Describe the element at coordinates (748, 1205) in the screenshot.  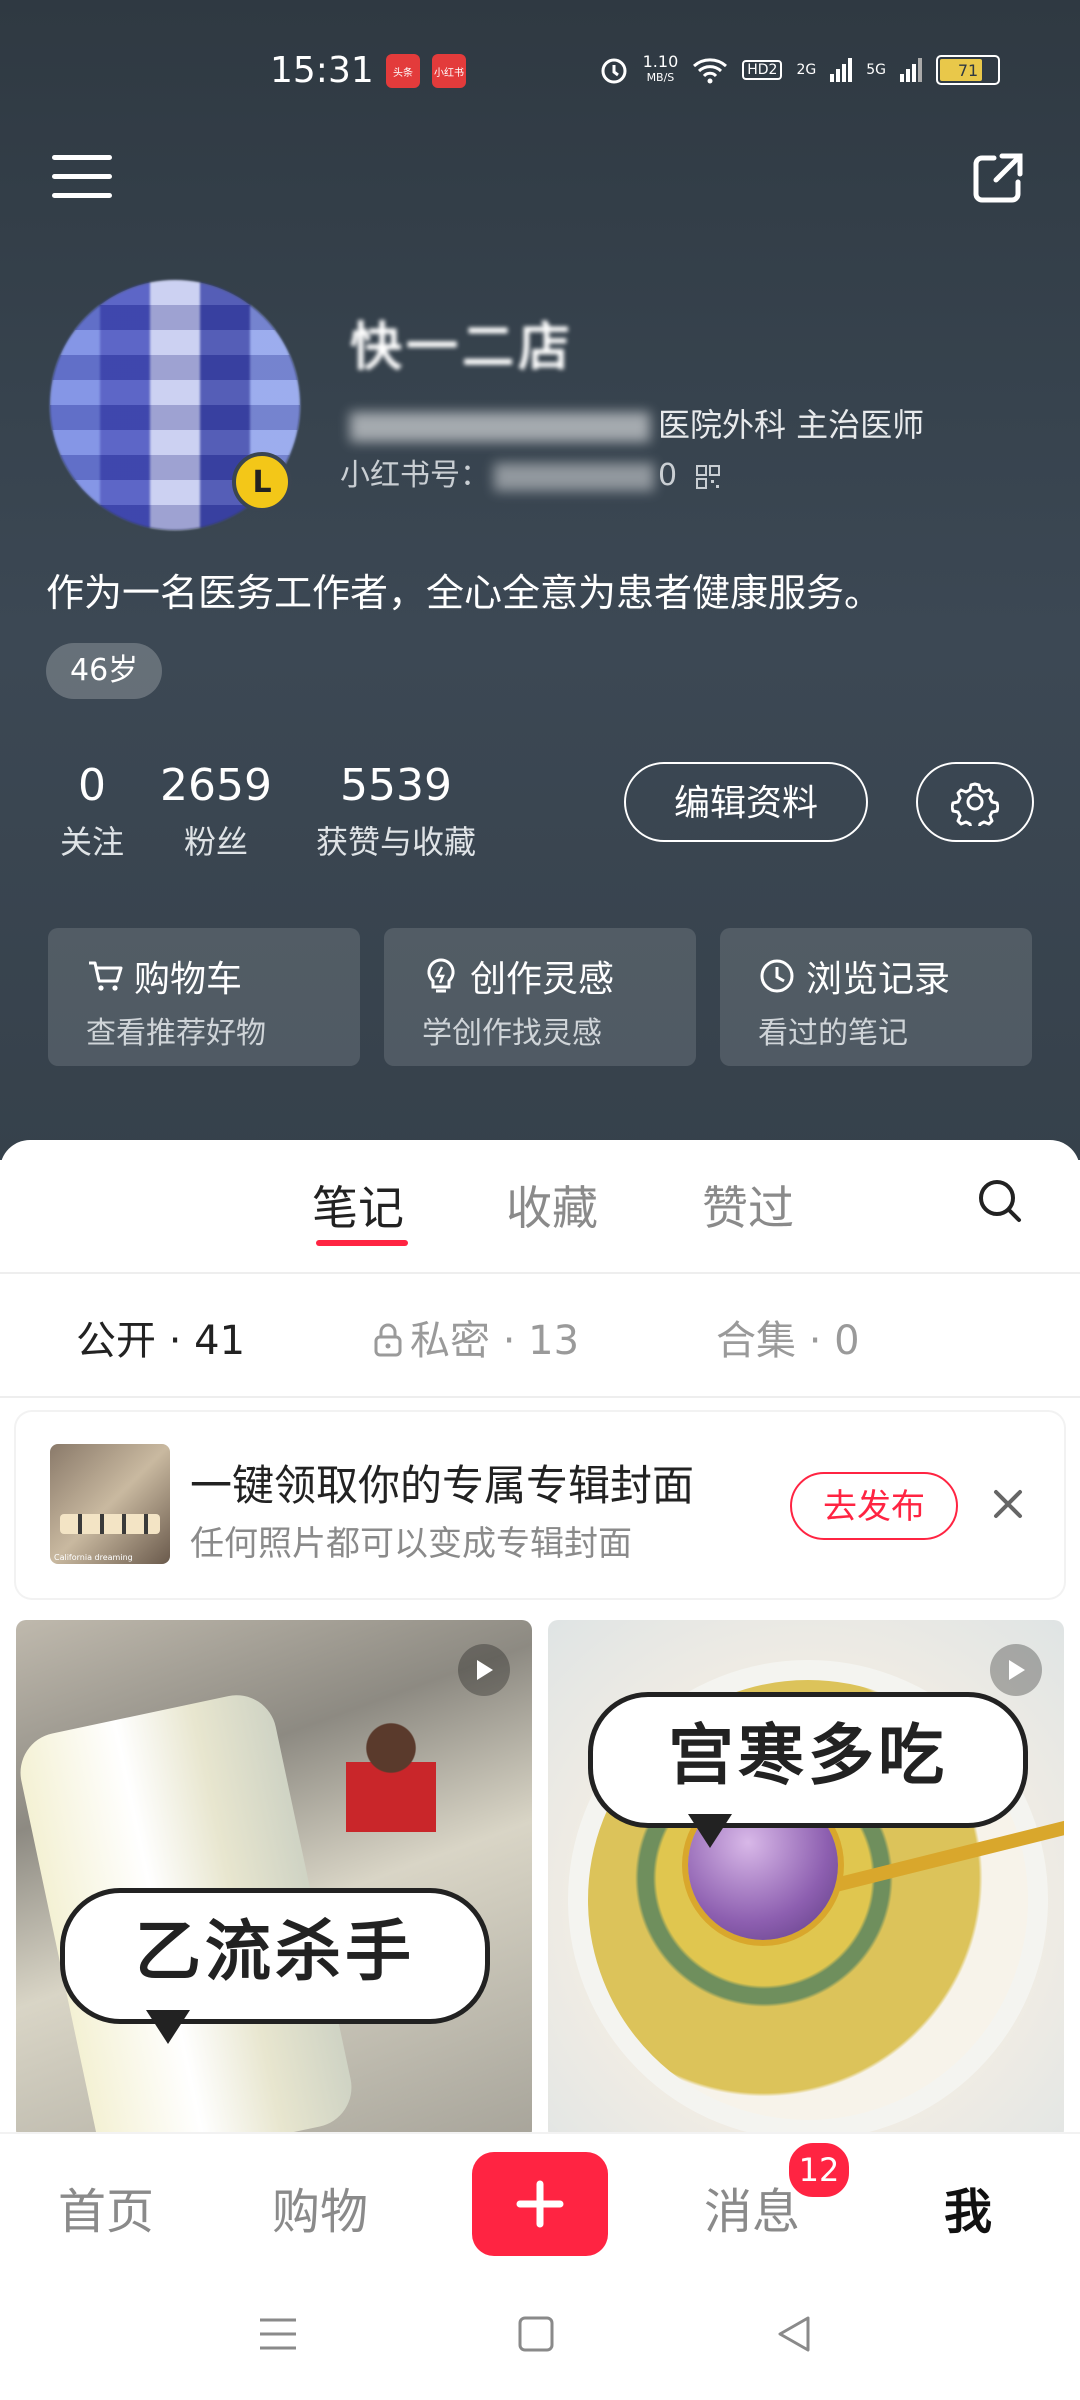
I see `tab-liked: 赞过` at that location.